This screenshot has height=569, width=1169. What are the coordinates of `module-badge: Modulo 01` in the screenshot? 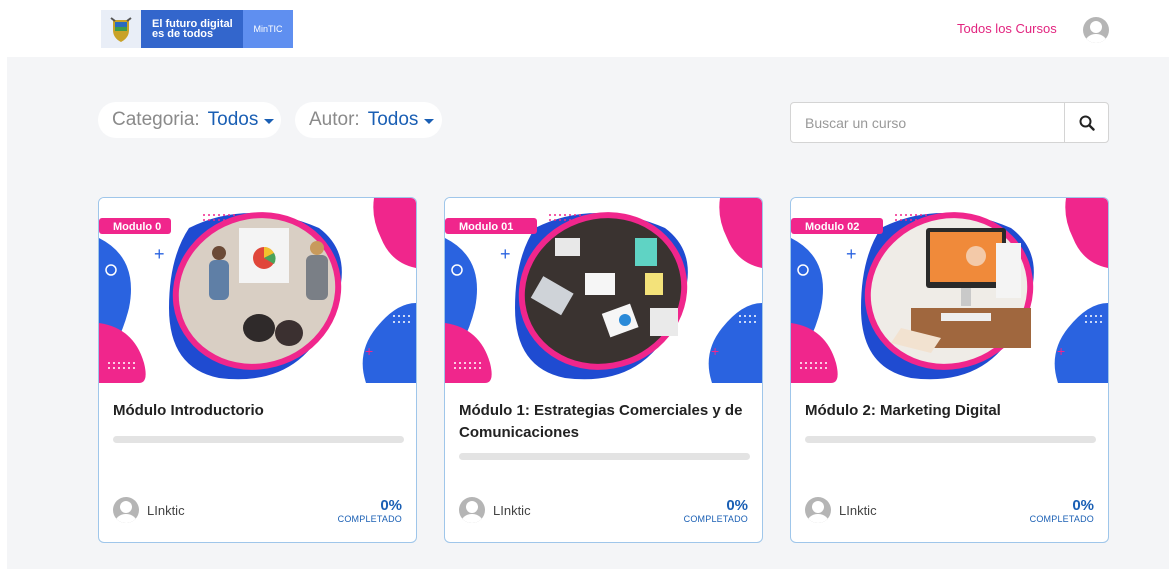 It's located at (486, 227).